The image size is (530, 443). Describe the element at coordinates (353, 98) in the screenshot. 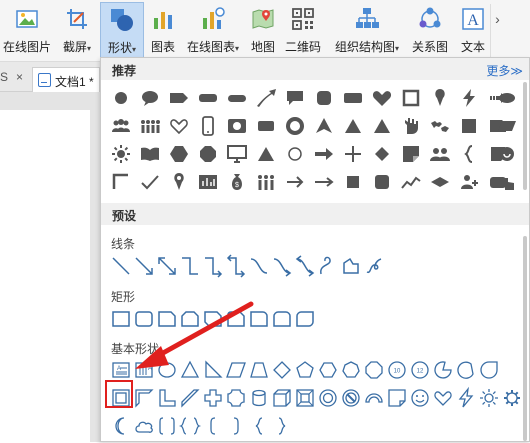

I see `shape-wide-rect` at that location.